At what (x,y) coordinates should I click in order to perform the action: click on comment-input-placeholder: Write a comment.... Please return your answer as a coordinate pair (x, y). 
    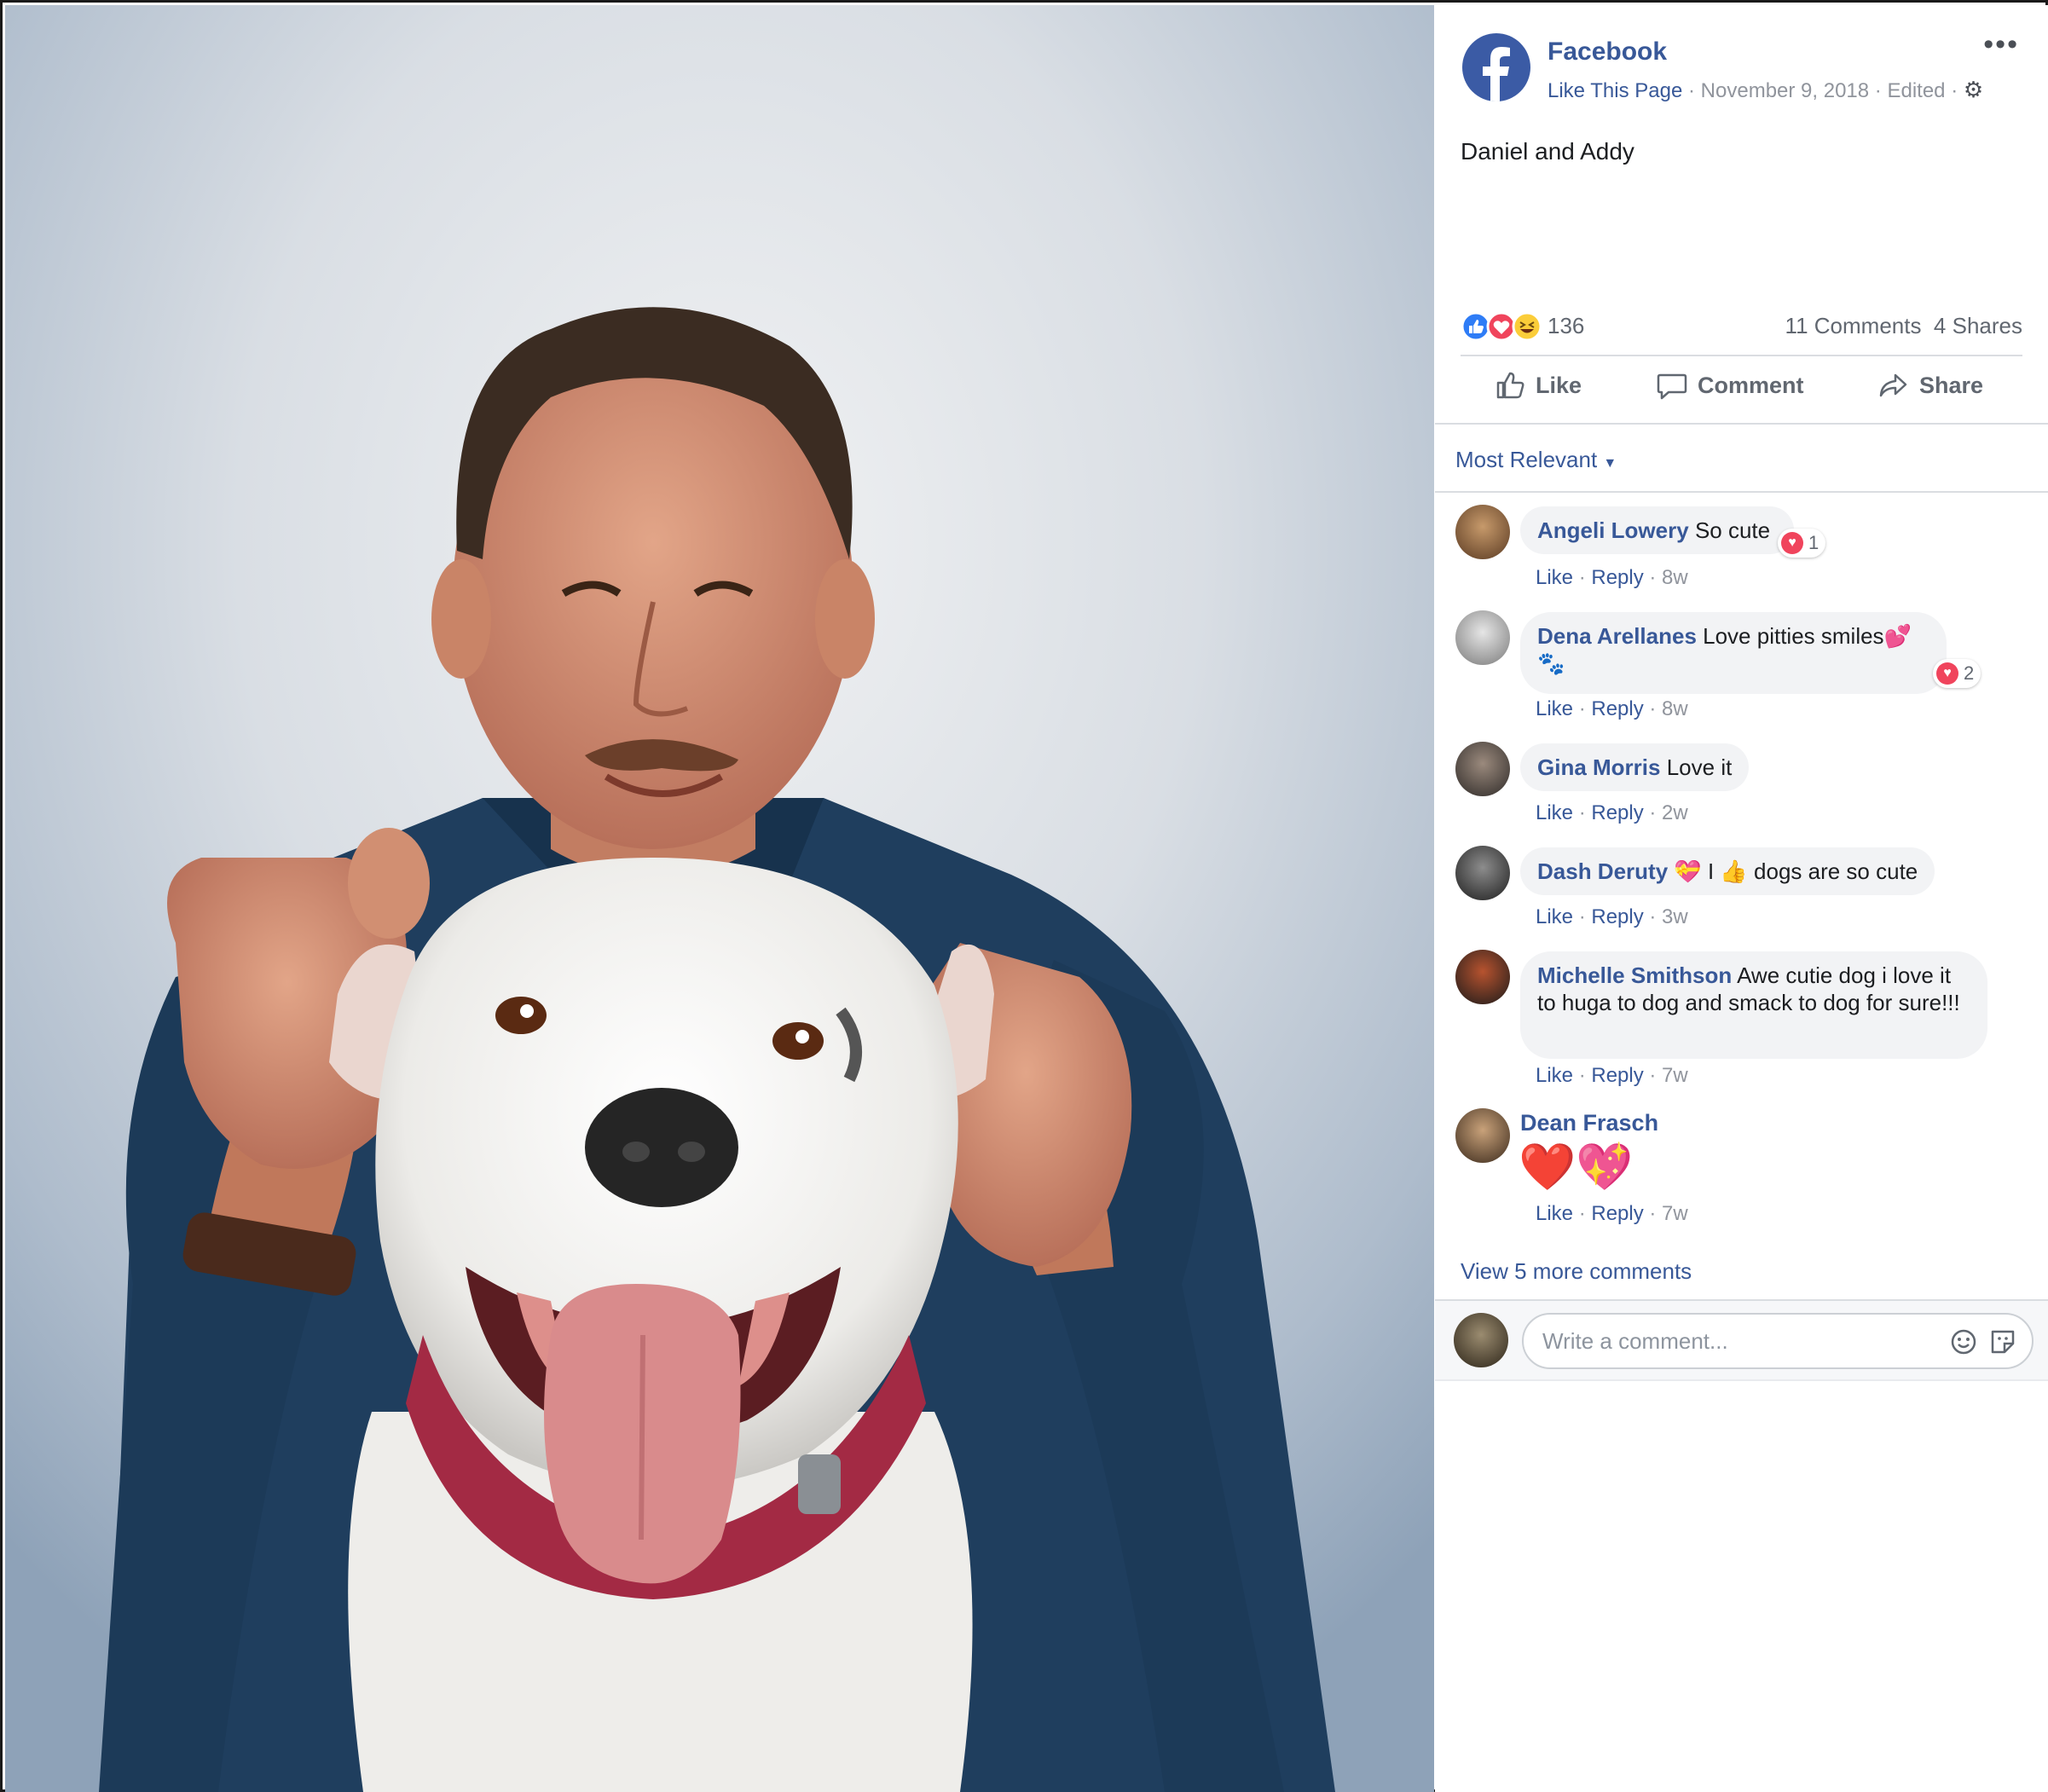
    Looking at the image, I should click on (1635, 1341).